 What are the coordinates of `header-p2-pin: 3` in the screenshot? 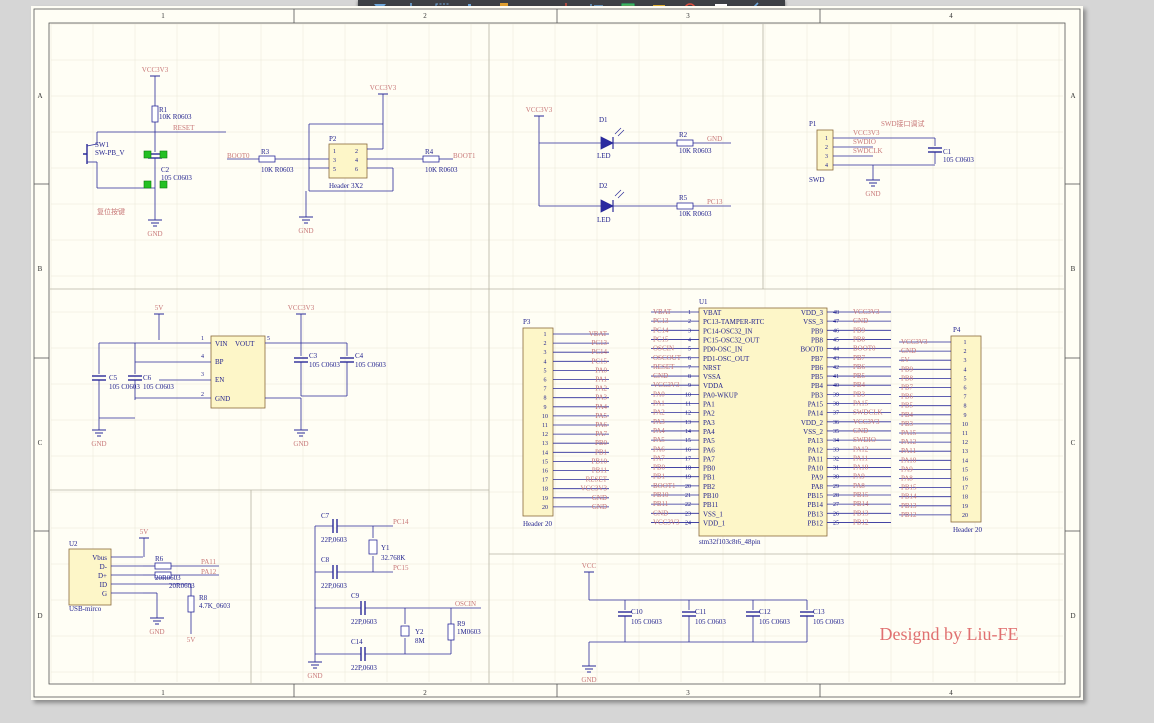 It's located at (334, 161).